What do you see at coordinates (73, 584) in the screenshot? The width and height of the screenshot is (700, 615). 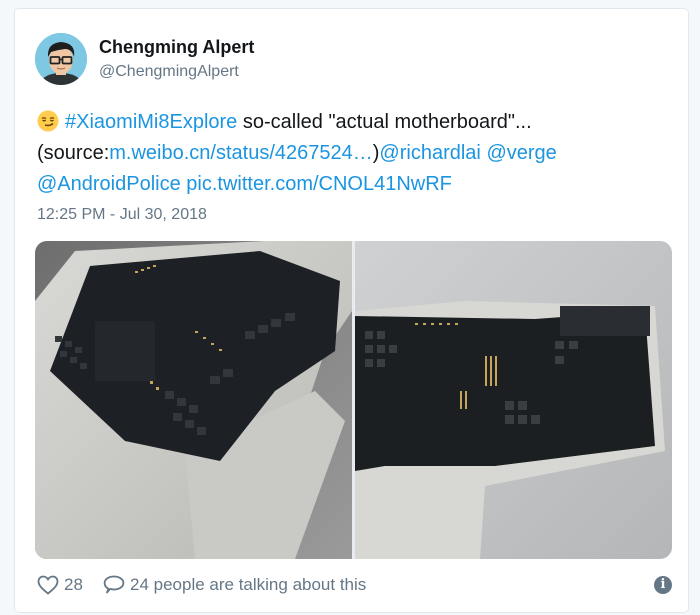 I see `like-count: 28` at bounding box center [73, 584].